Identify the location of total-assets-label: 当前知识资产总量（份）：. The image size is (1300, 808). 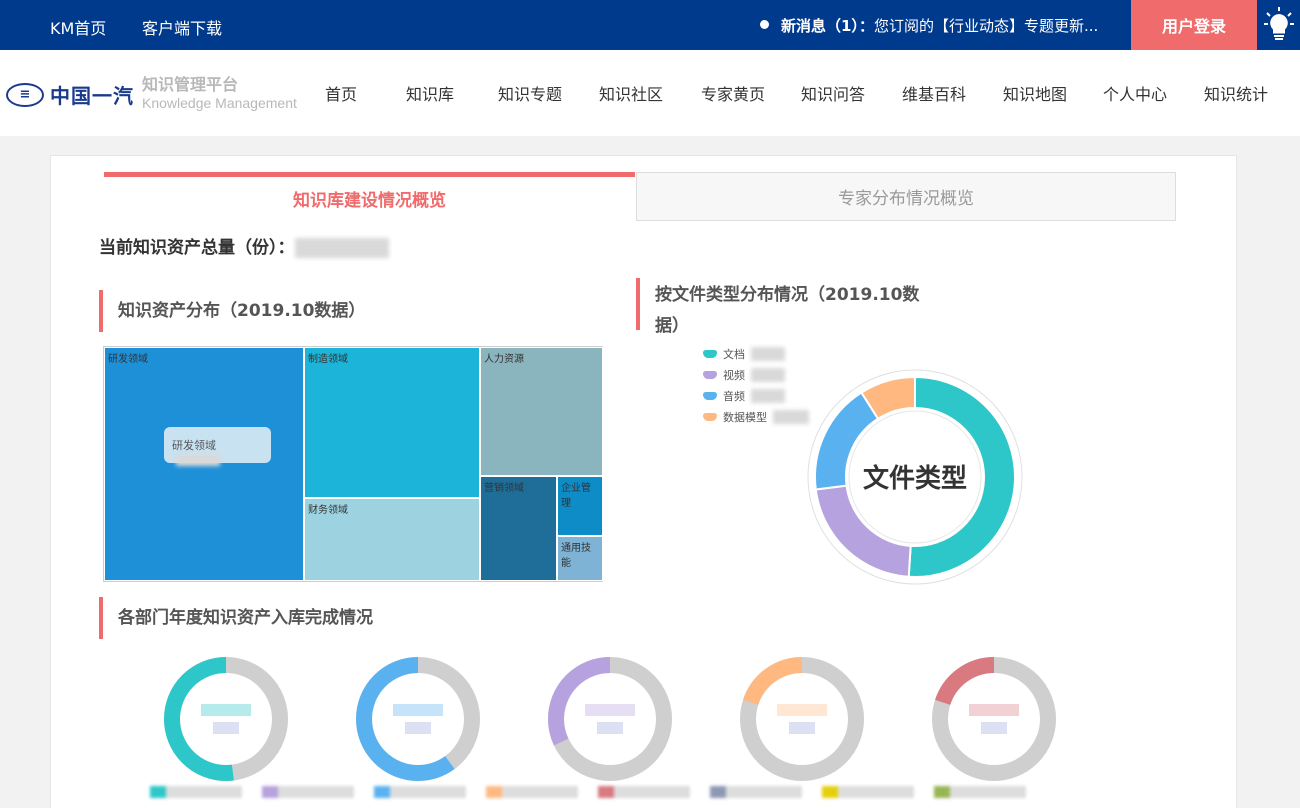
(197, 248).